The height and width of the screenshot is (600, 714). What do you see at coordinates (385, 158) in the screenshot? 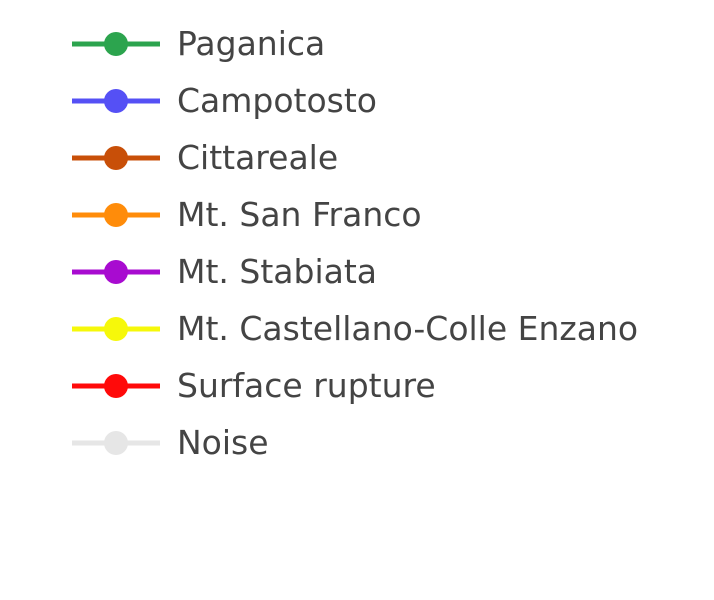
I see `legend-item-cittareale: Cittareale` at bounding box center [385, 158].